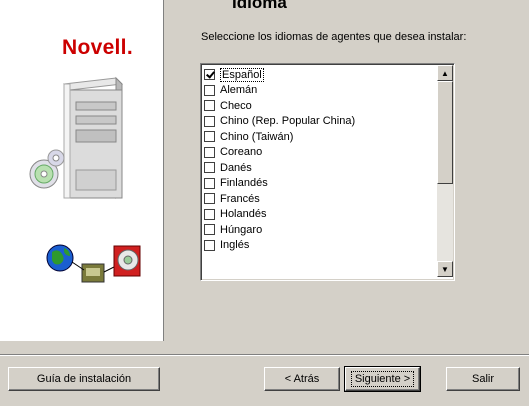  Describe the element at coordinates (84, 379) in the screenshot. I see `installation-guide-button: Guía de instalación` at that location.